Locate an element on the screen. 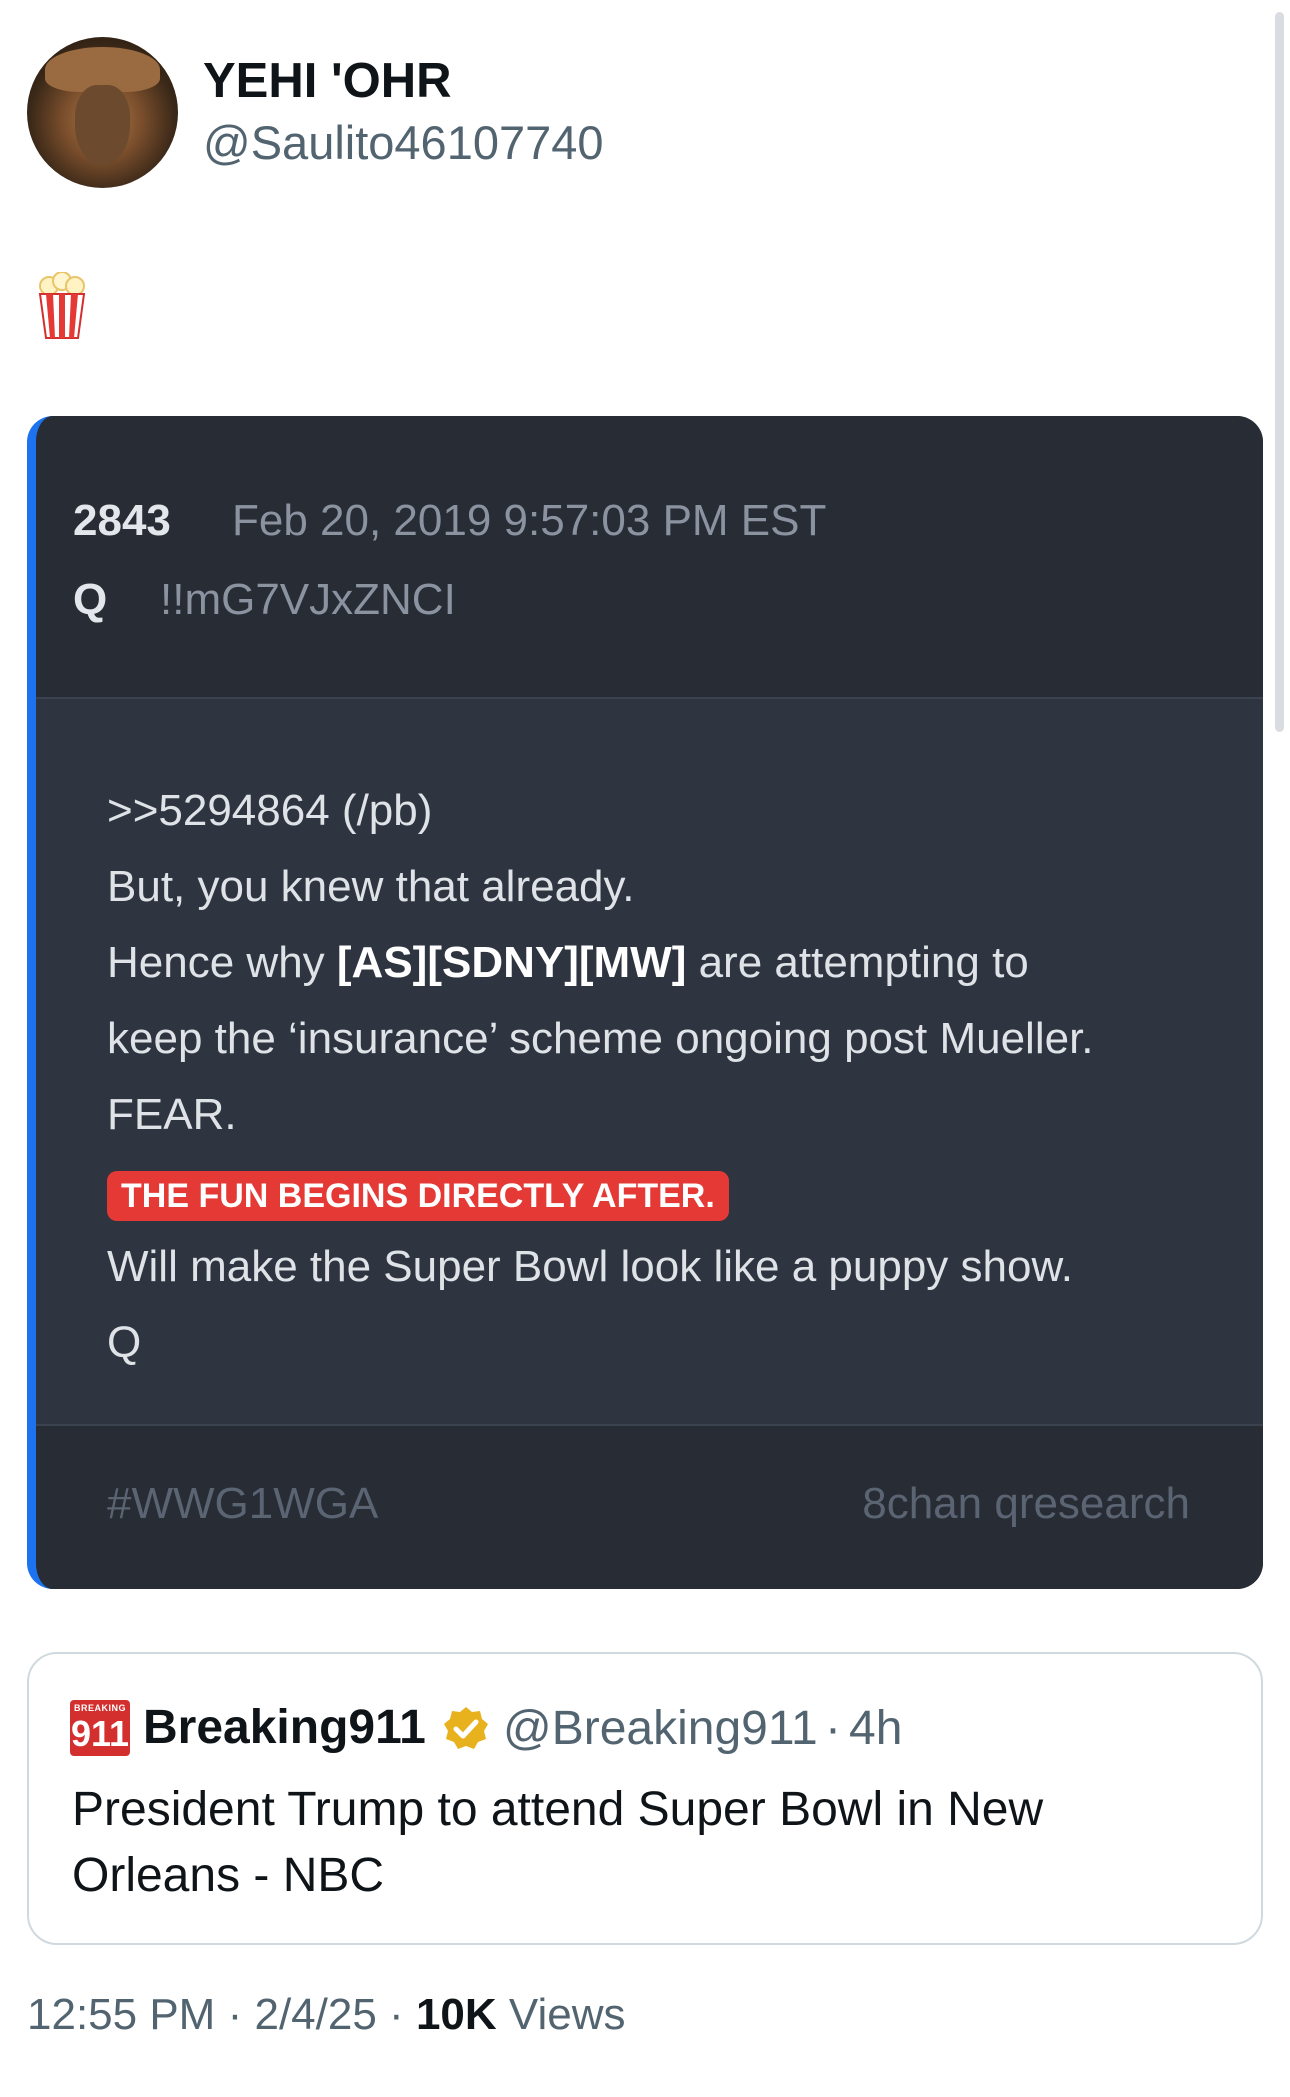 The image size is (1290, 2097). views-label: Views is located at coordinates (567, 2014).